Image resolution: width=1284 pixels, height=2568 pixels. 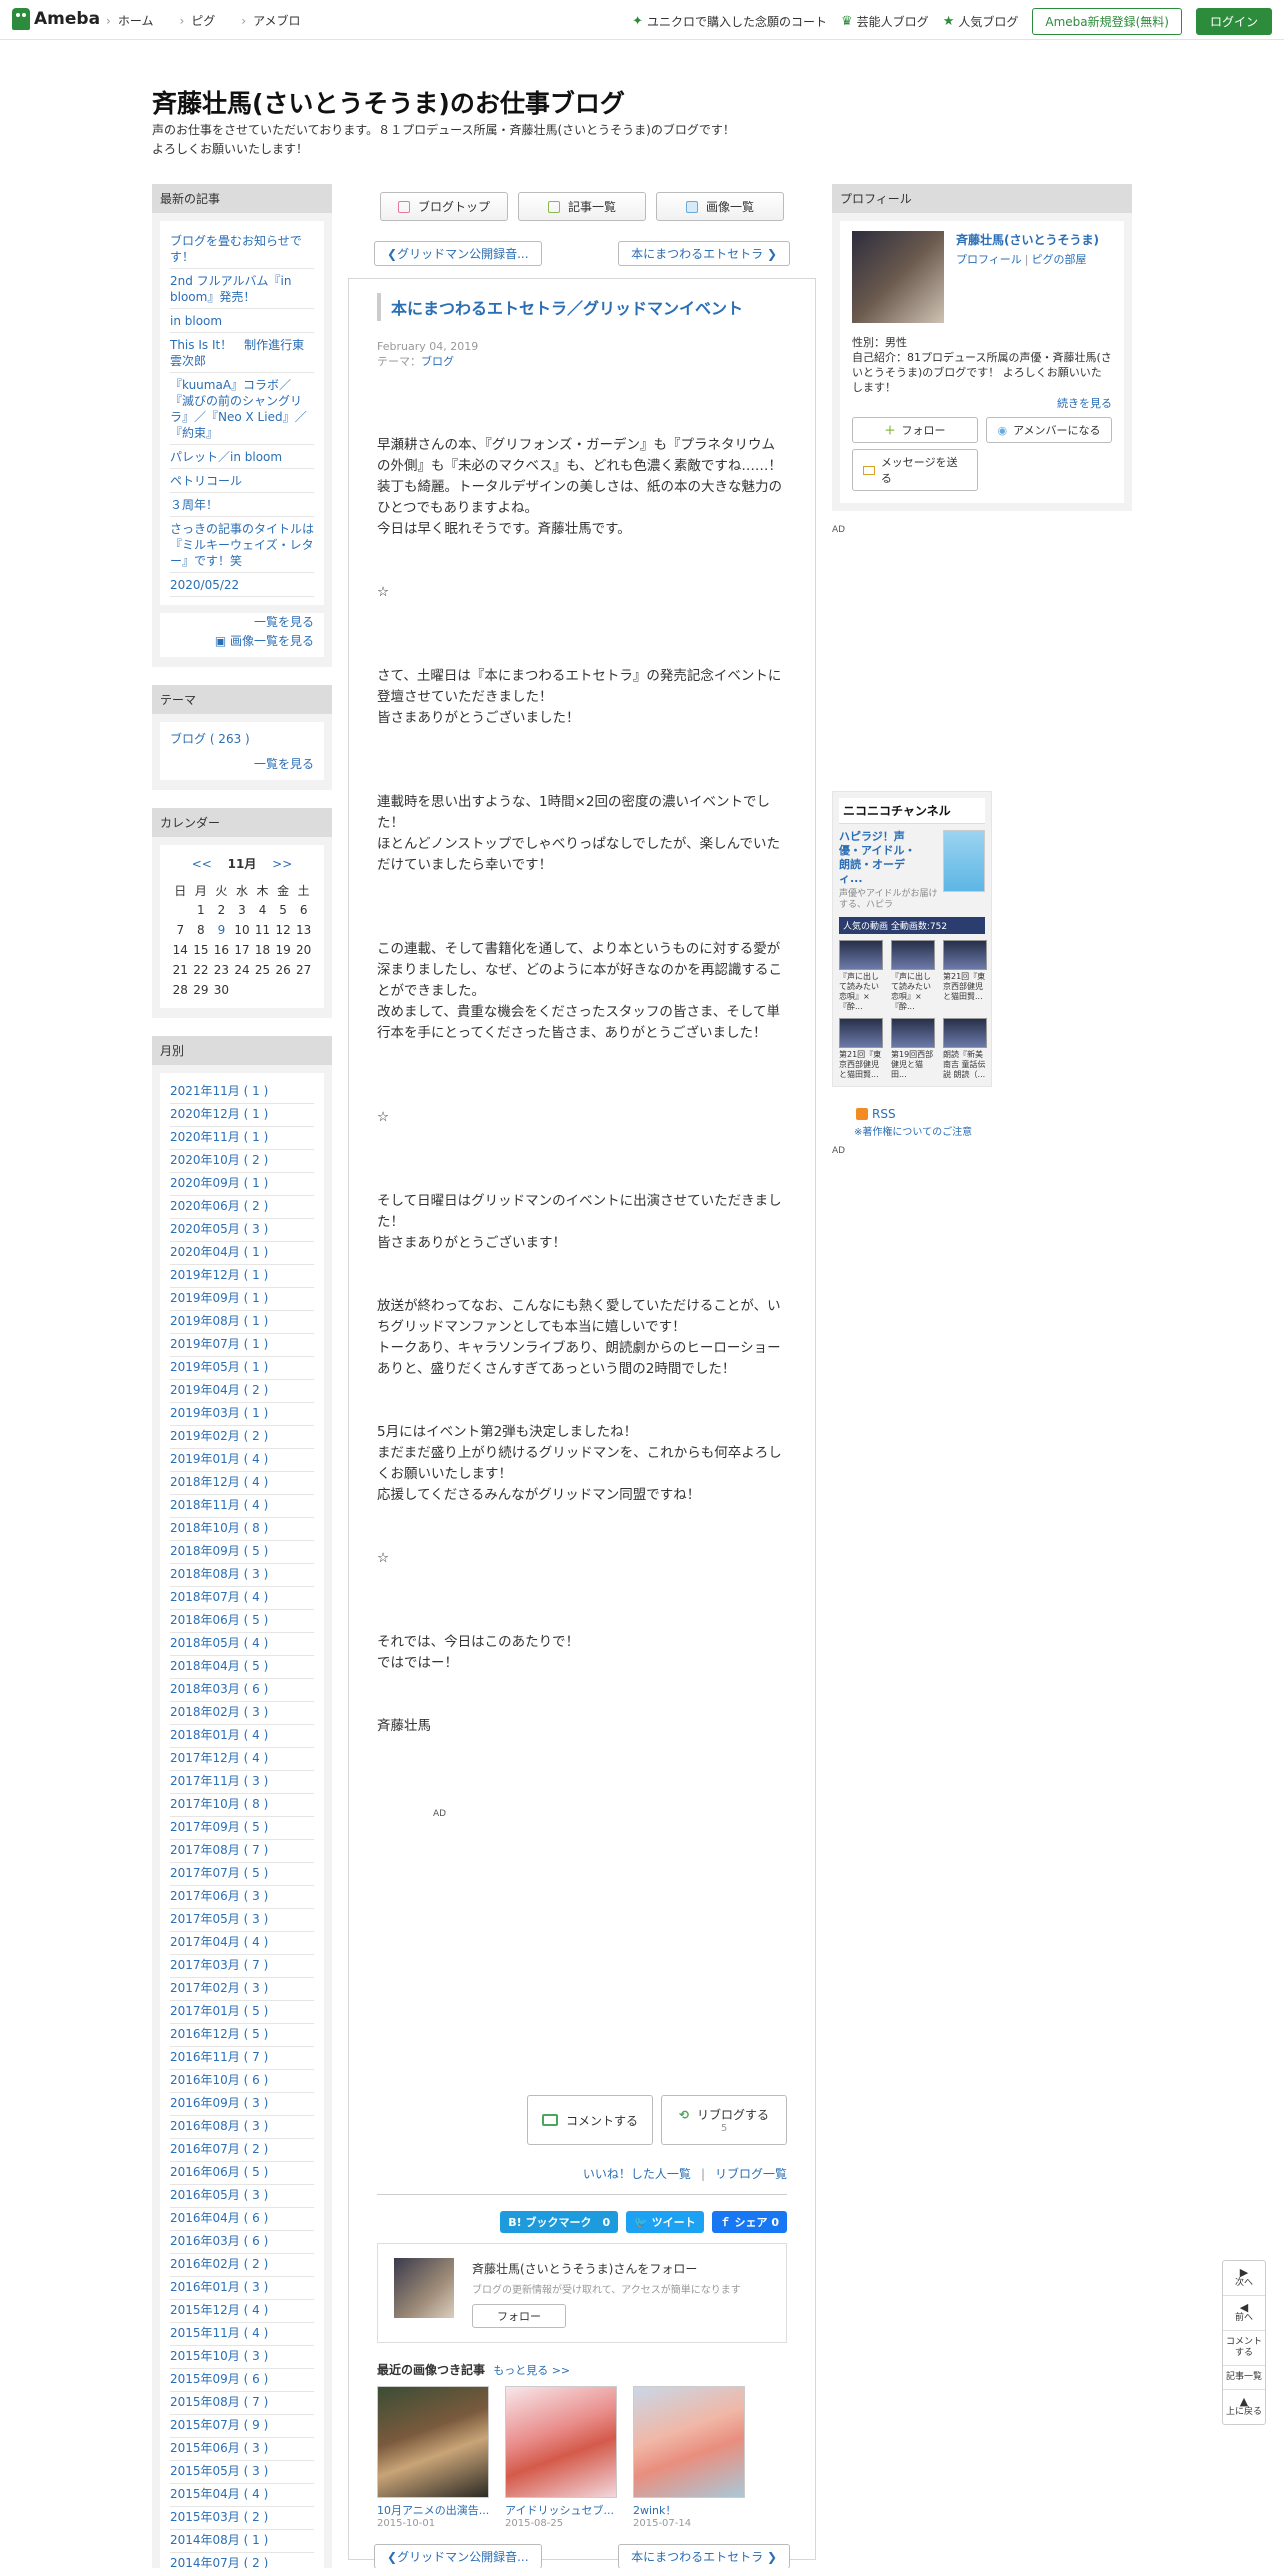 I want to click on ameba-logo: Ameba, so click(x=56, y=19).